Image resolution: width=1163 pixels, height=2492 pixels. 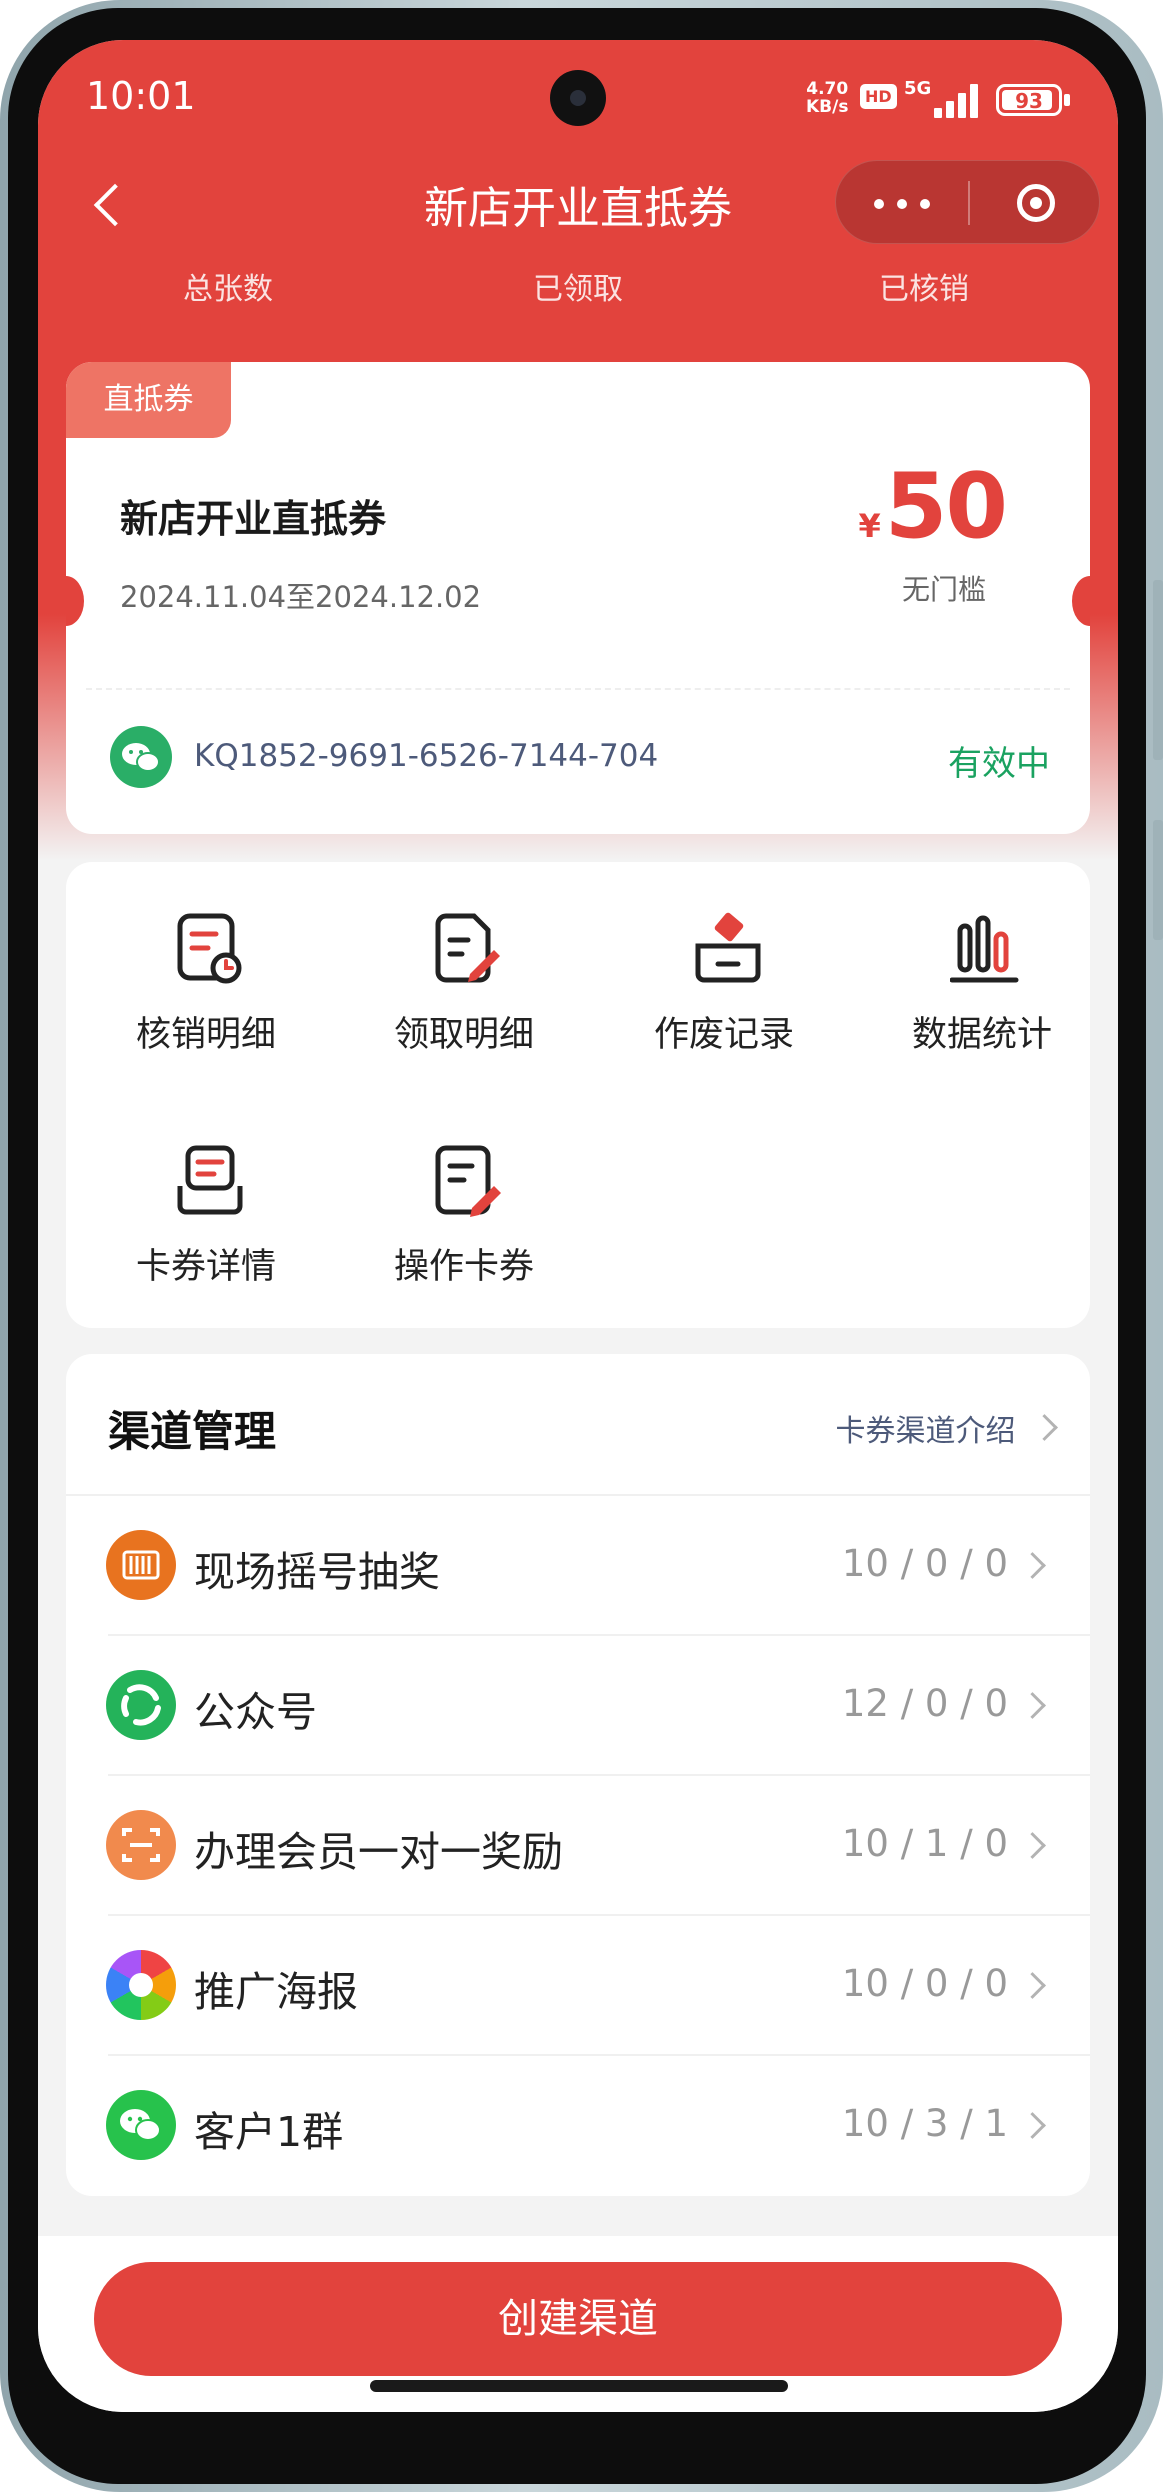 I want to click on network-speed: 4.70 KB/s, so click(x=827, y=98).